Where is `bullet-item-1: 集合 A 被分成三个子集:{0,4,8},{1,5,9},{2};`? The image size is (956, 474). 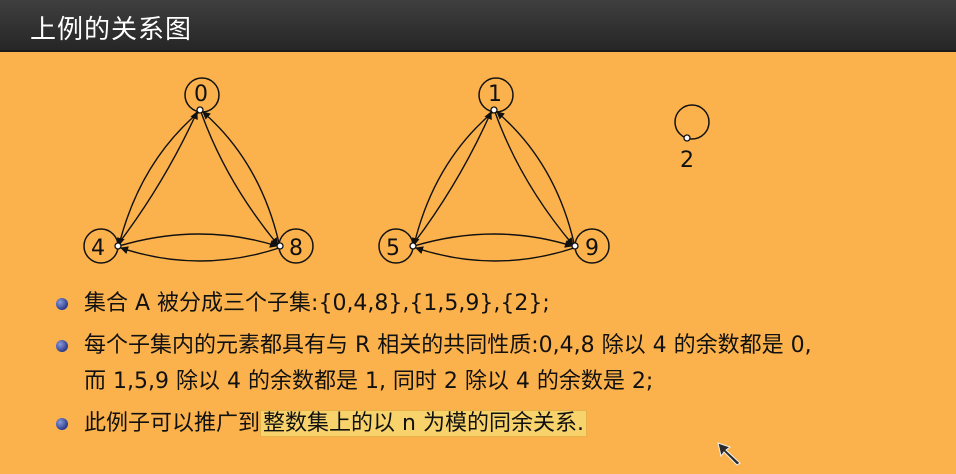
bullet-item-1: 集合 A 被分成三个子集:{0,4,8},{1,5,9},{2}; is located at coordinates (501, 304).